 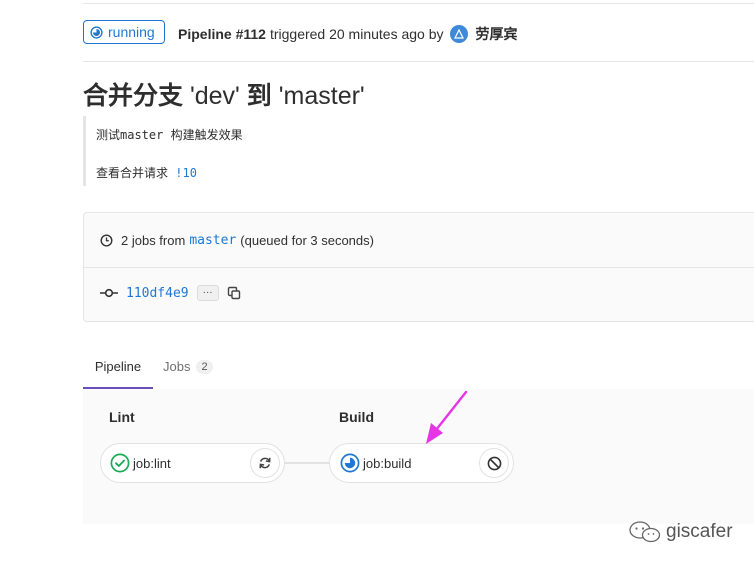 What do you see at coordinates (447, 417) in the screenshot?
I see `annotation-arrow-icon` at bounding box center [447, 417].